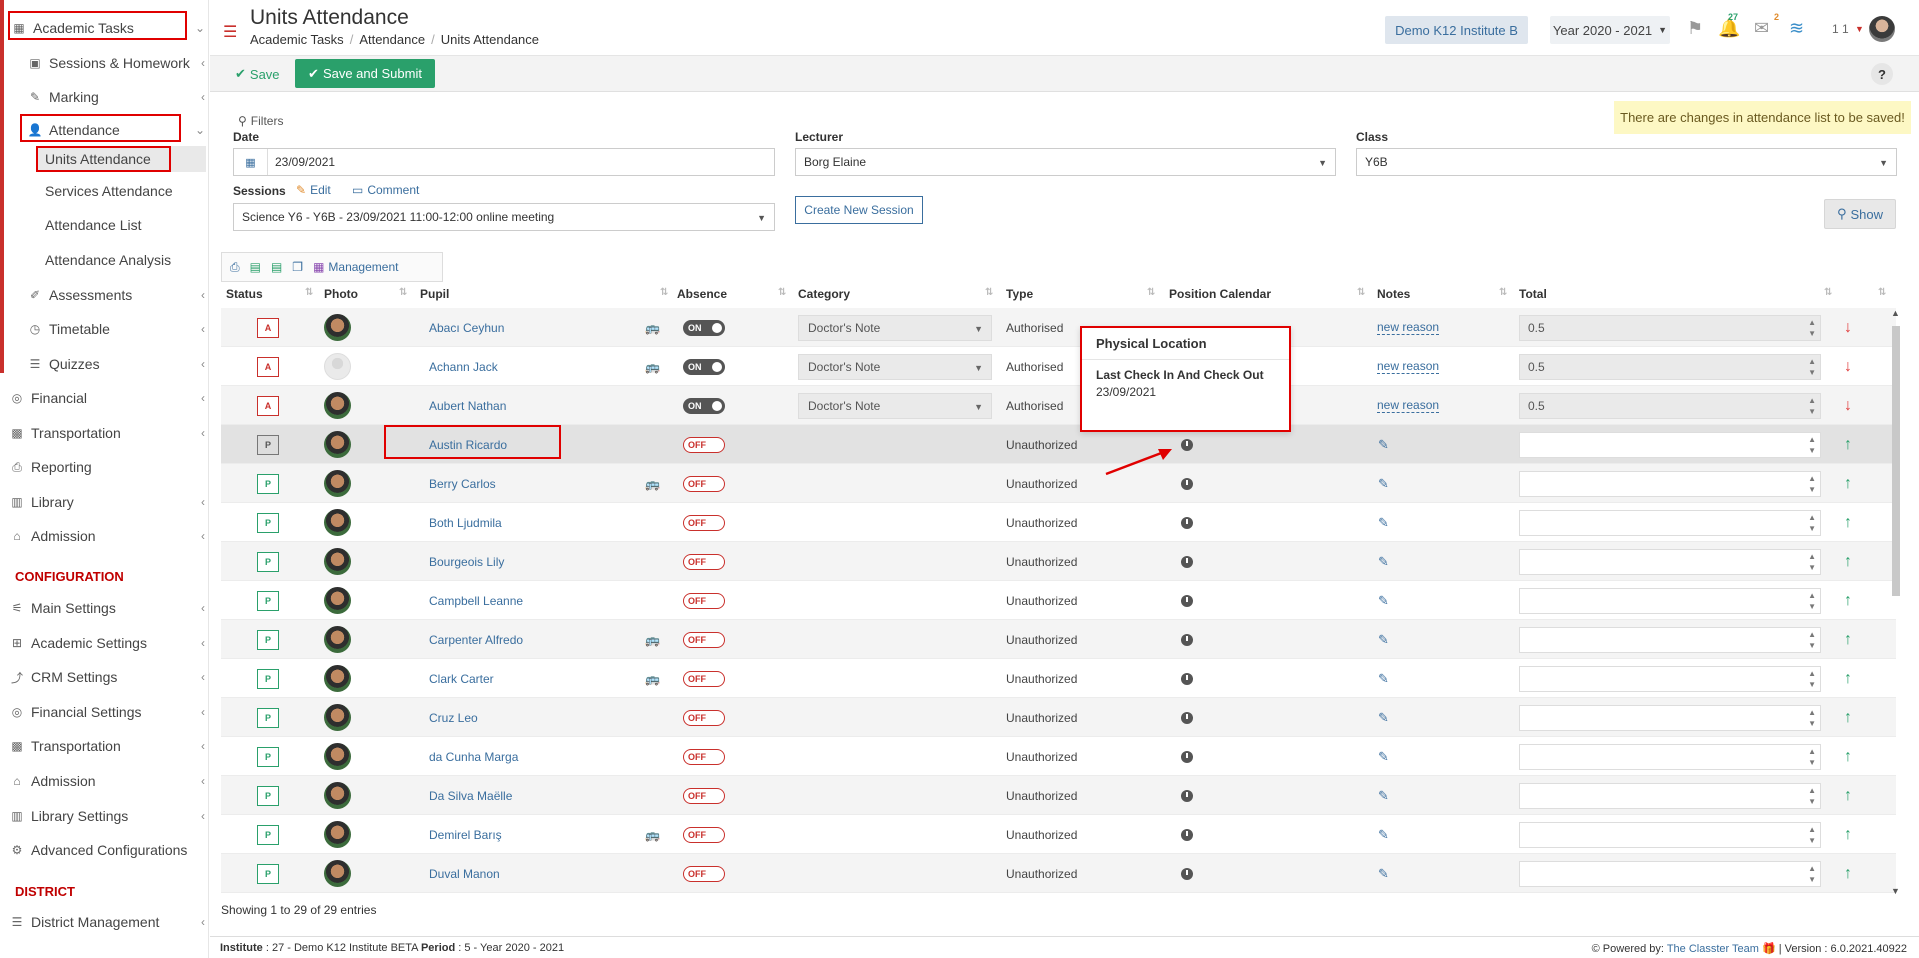  What do you see at coordinates (702, 294) in the screenshot?
I see `column-header-absence: Absence` at bounding box center [702, 294].